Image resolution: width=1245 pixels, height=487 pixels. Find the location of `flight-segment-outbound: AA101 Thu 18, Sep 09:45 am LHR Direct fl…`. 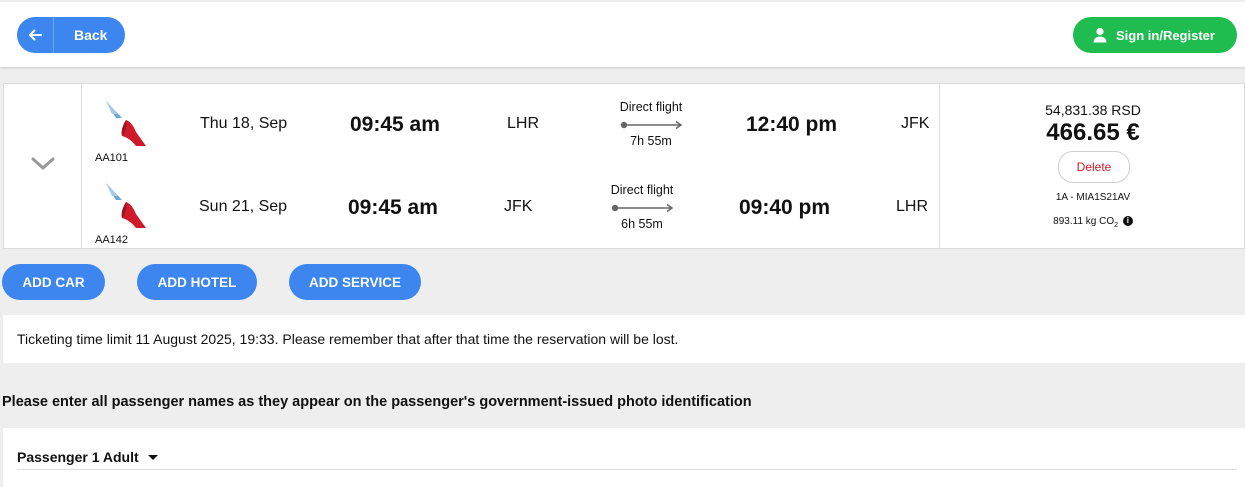

flight-segment-outbound: AA101 Thu 18, Sep 09:45 am LHR Direct fl… is located at coordinates (510, 125).